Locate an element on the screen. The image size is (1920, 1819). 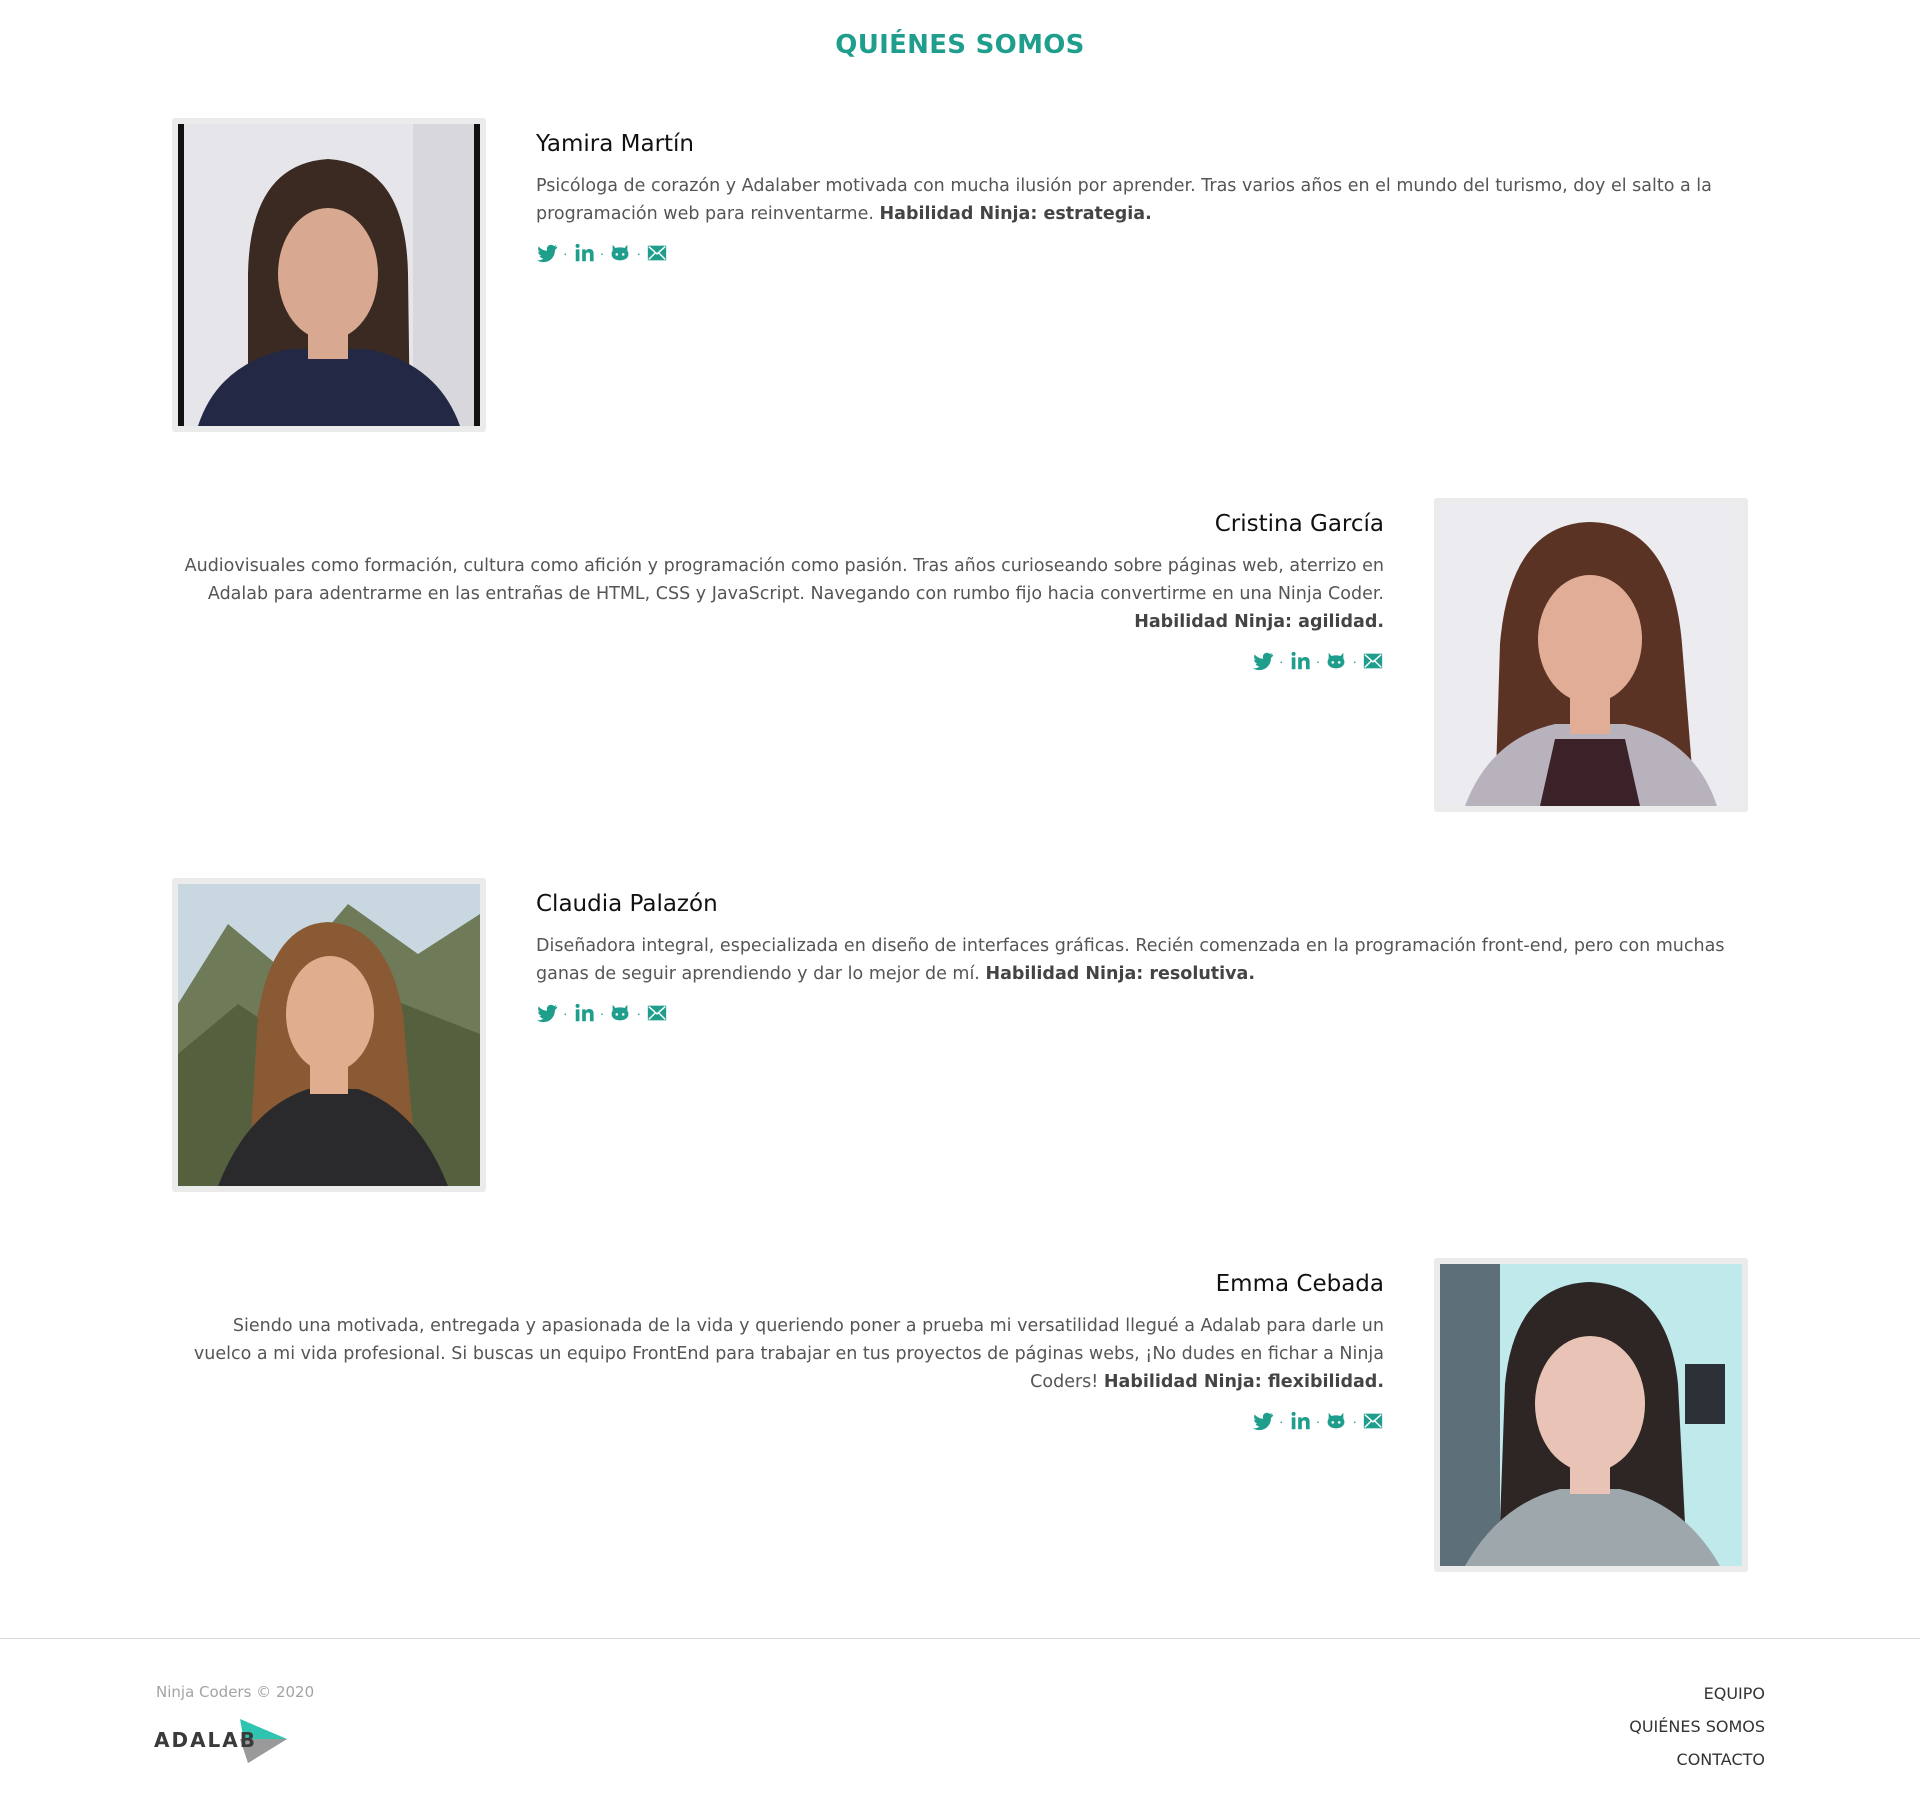
copyright: Ninja Coders © 2020 is located at coordinates (235, 1692).